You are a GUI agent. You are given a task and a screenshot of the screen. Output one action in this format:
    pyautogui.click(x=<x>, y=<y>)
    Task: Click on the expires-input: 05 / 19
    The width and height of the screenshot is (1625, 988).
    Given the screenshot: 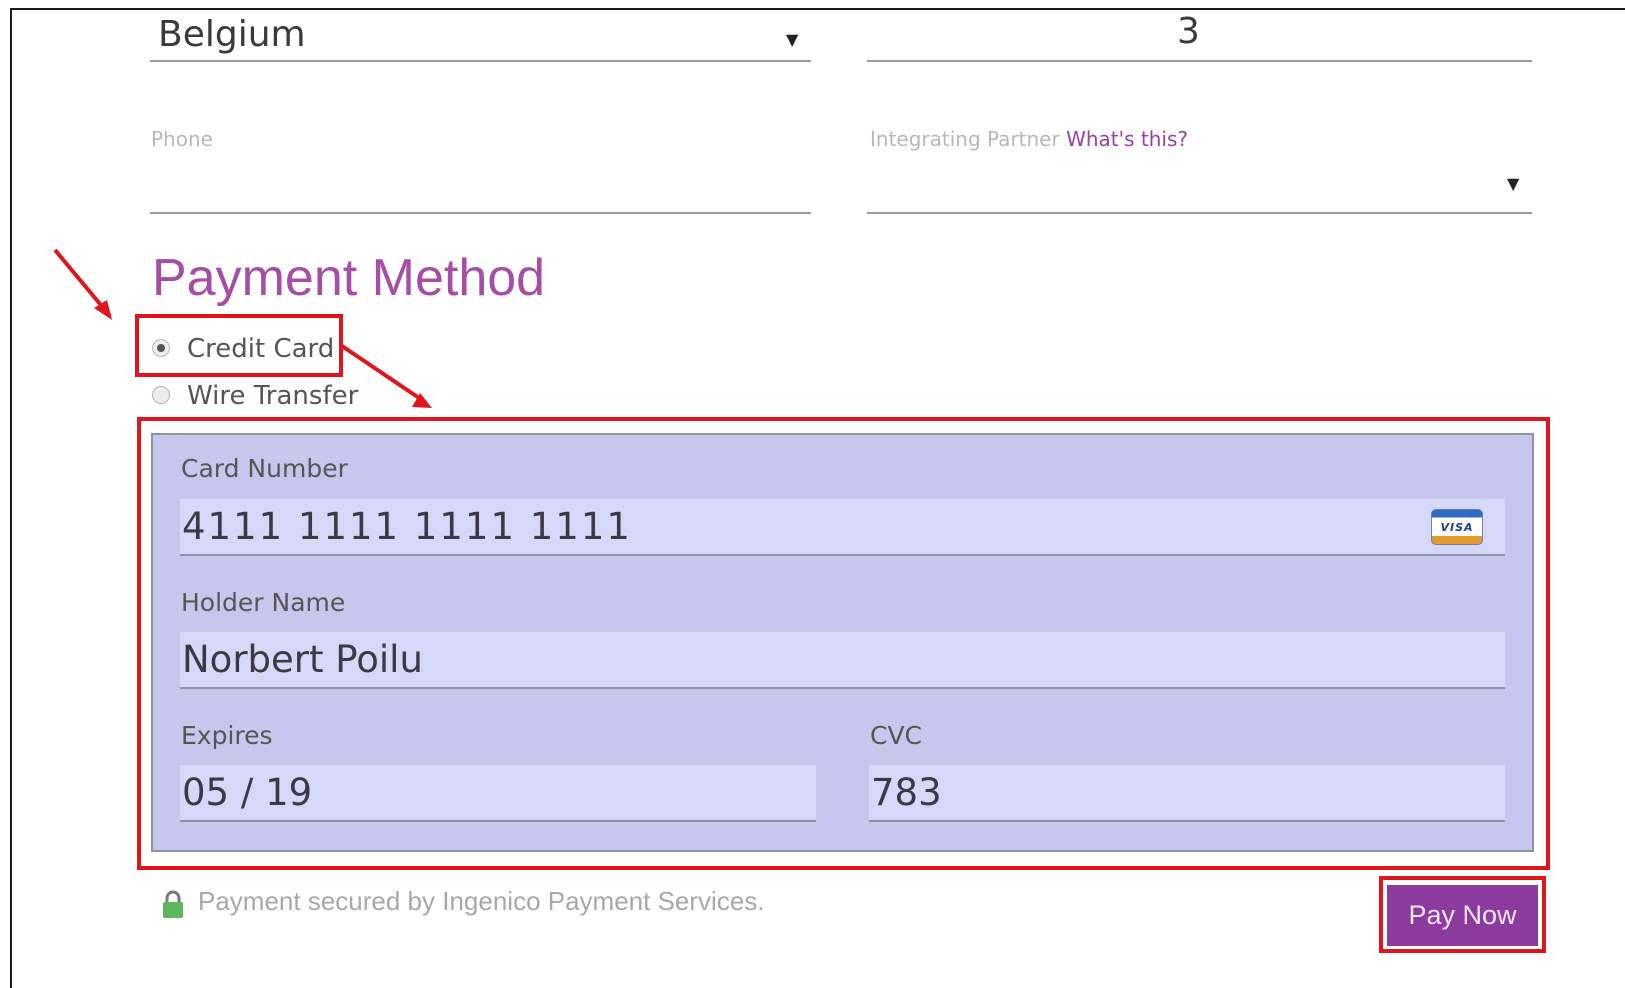 What is the action you would take?
    pyautogui.click(x=498, y=793)
    